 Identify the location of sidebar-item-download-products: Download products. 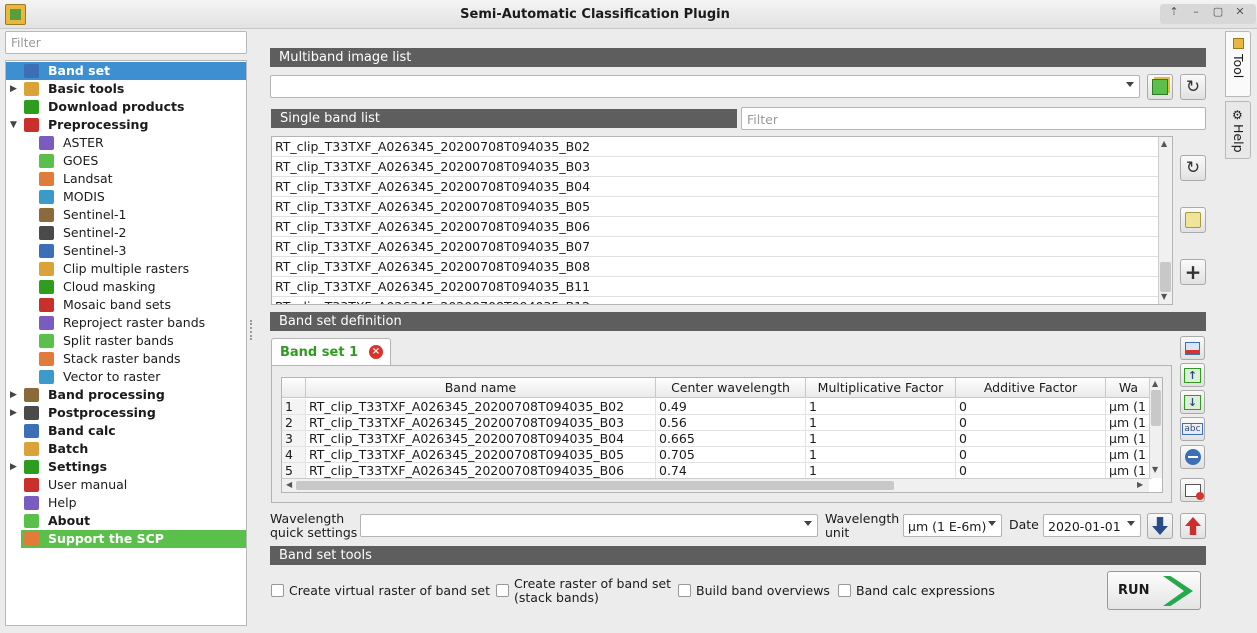
(126, 107).